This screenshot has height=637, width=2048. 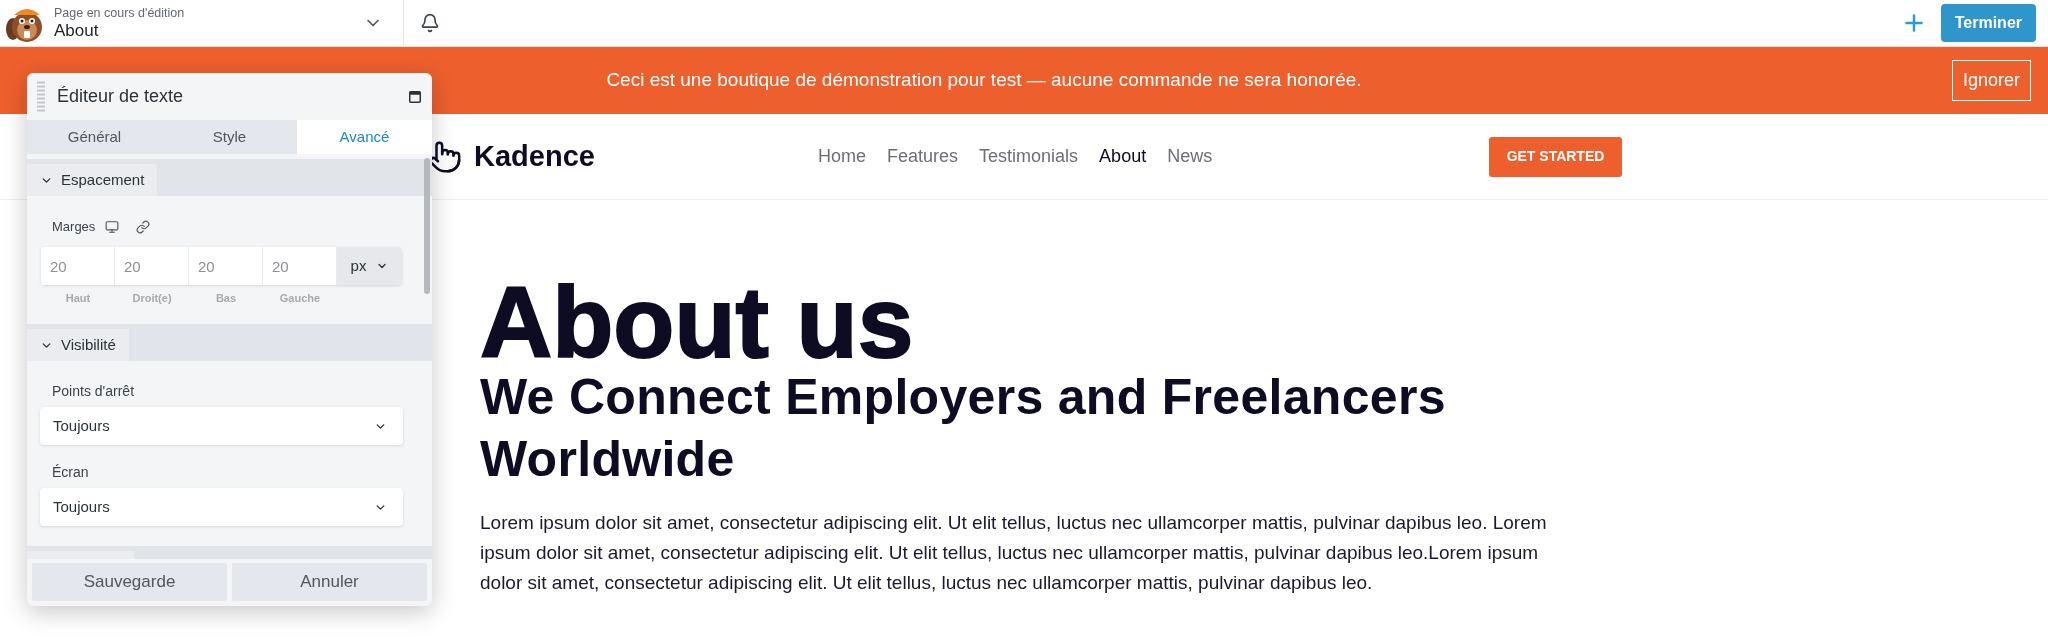 What do you see at coordinates (226, 298) in the screenshot?
I see `input-caption: Bas` at bounding box center [226, 298].